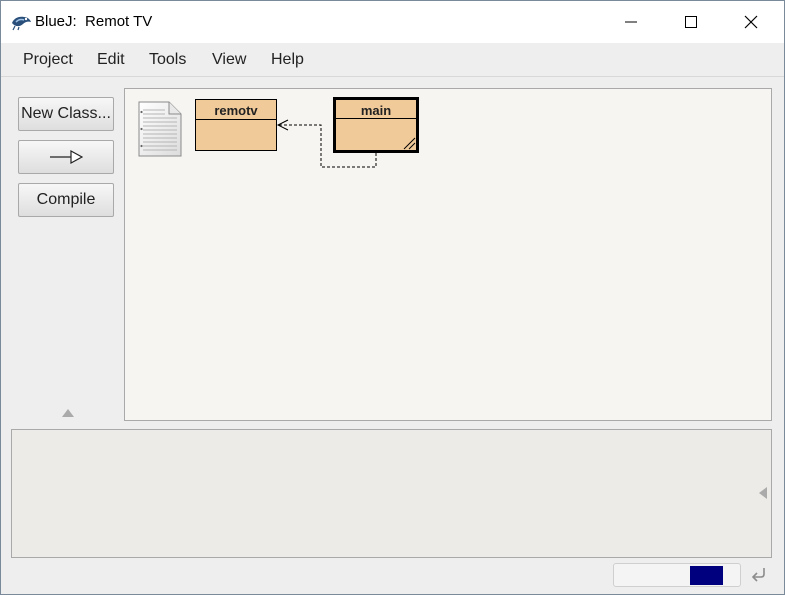 The width and height of the screenshot is (785, 595). Describe the element at coordinates (66, 200) in the screenshot. I see `compile-button: Compile` at that location.